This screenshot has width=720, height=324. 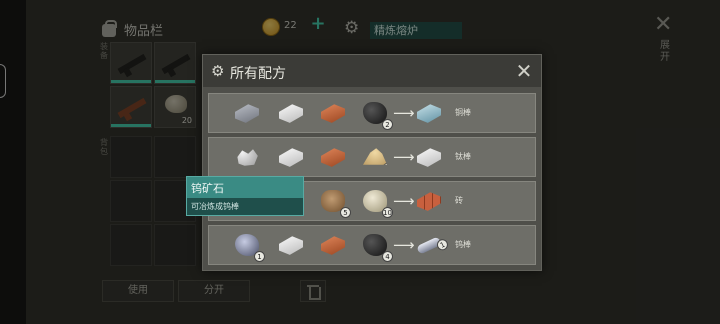 I want to click on copper-ingot-icon: 2, so click(x=333, y=157).